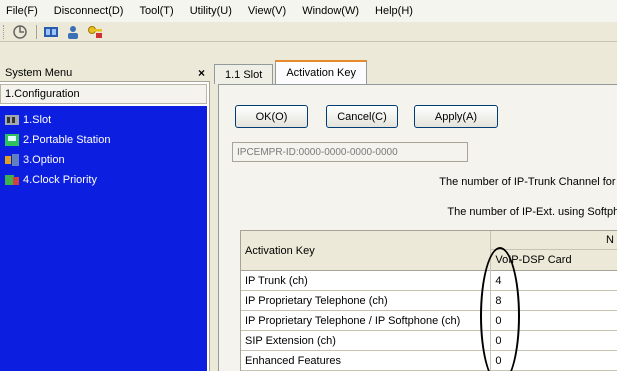  Describe the element at coordinates (271, 116) in the screenshot. I see `ok-button: OK(O)` at that location.